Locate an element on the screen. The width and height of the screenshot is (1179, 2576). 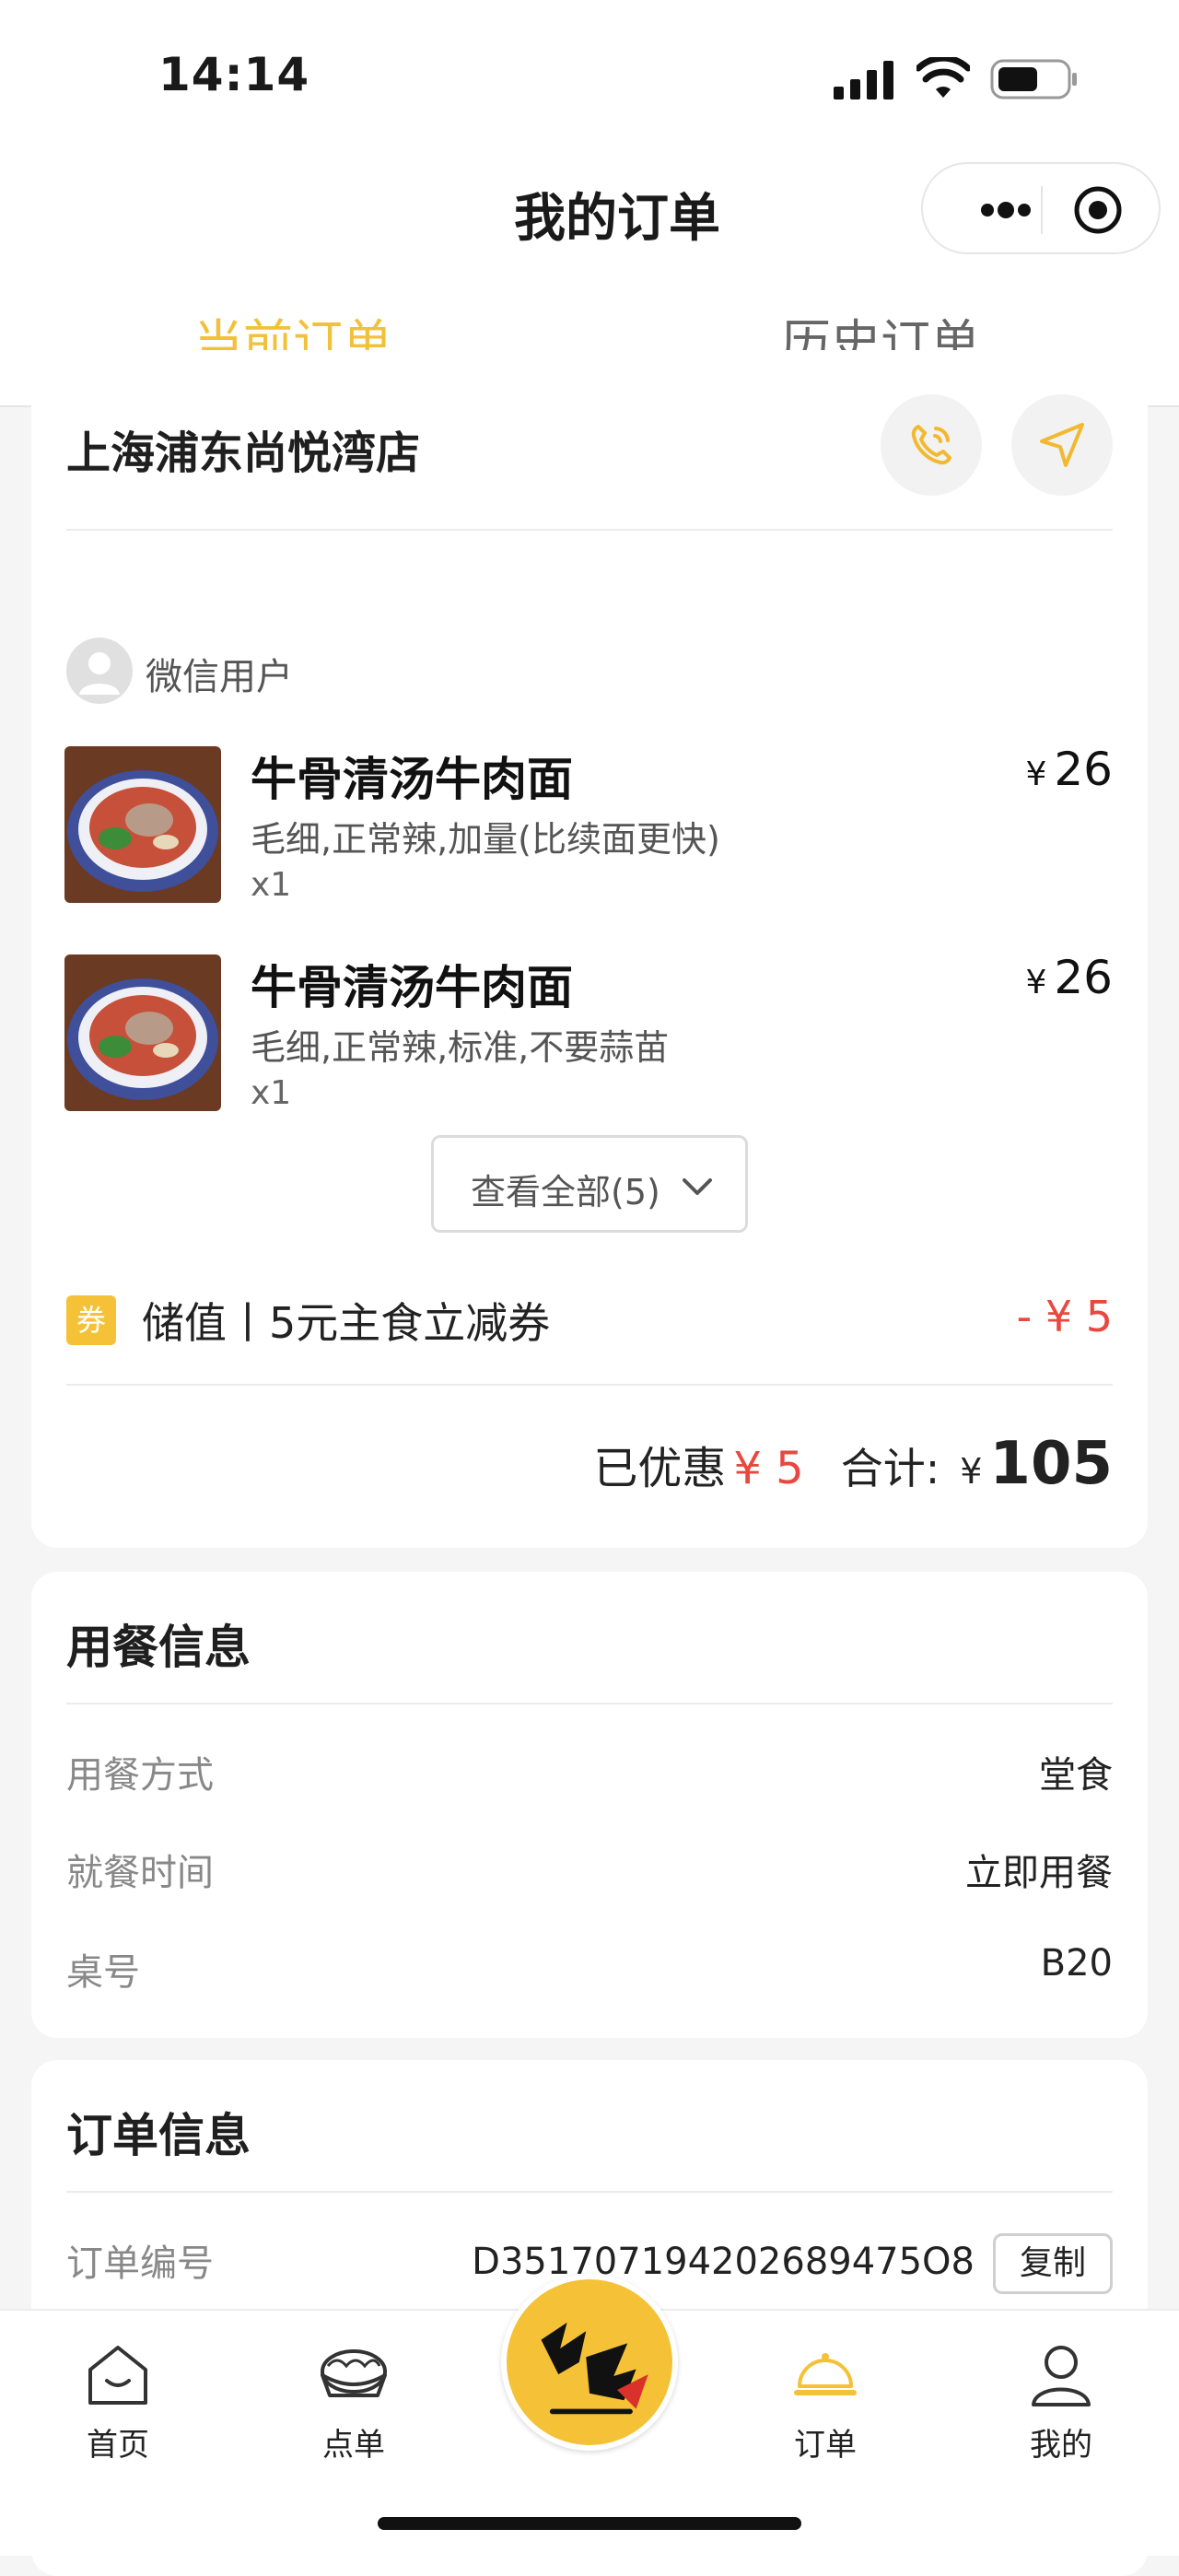
capsule-divider is located at coordinates (1042, 210).